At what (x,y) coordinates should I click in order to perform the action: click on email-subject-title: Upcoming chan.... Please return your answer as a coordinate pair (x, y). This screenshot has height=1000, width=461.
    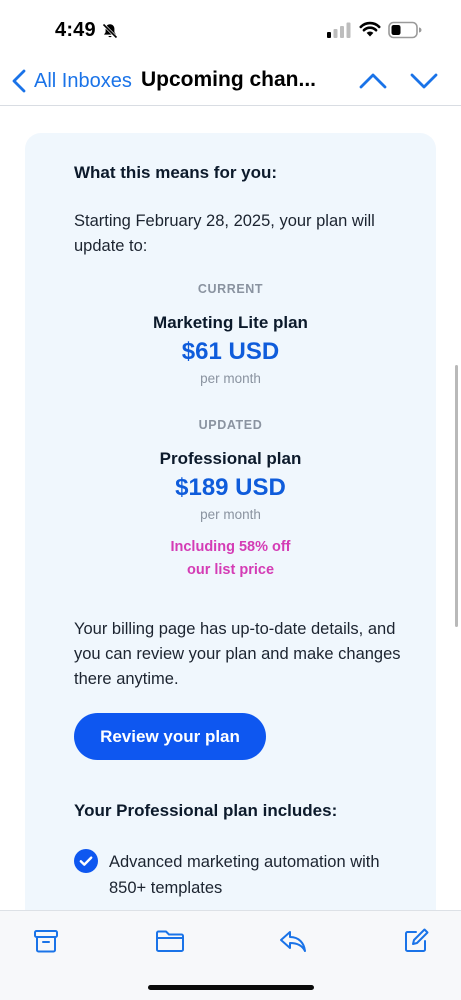
    Looking at the image, I should click on (229, 79).